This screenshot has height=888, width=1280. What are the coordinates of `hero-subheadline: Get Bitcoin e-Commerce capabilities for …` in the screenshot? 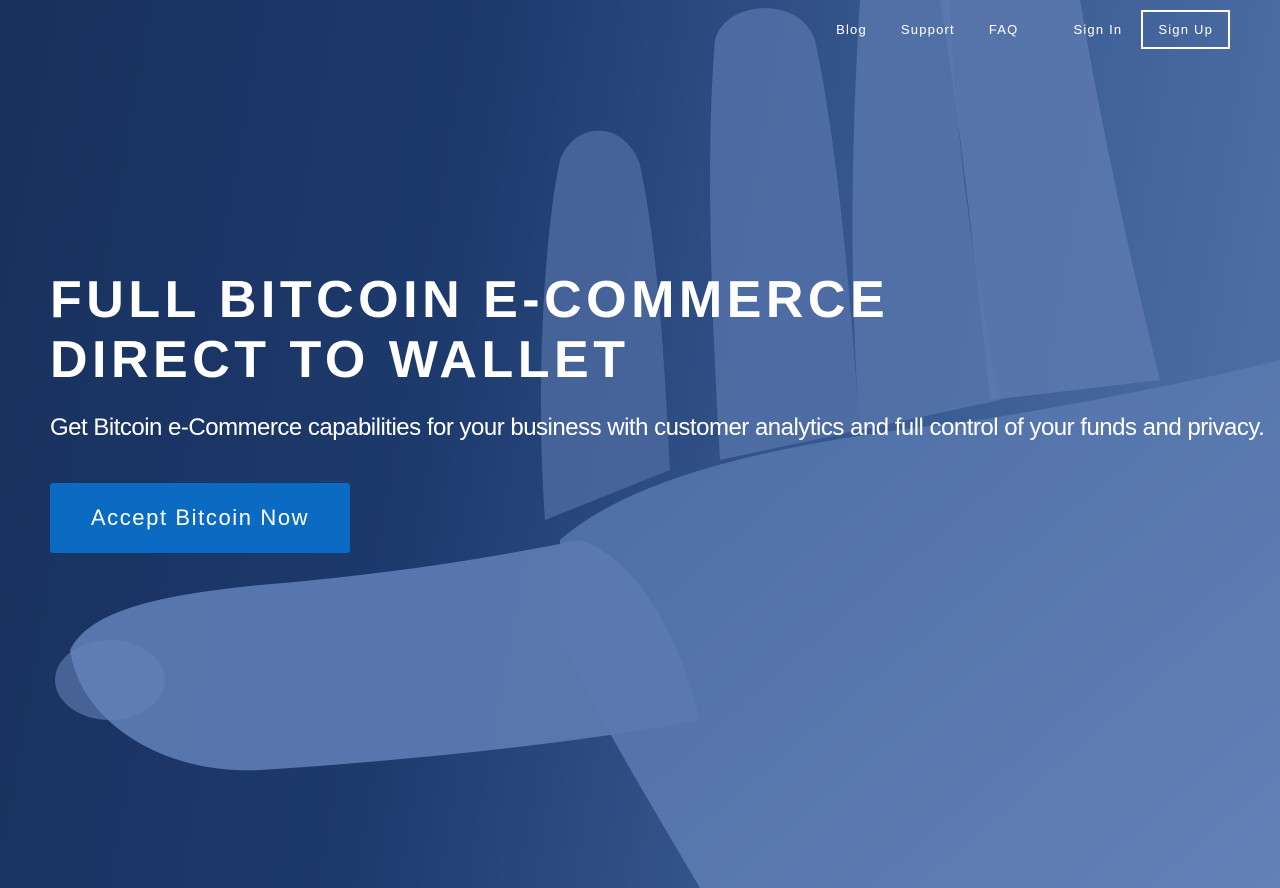 It's located at (657, 427).